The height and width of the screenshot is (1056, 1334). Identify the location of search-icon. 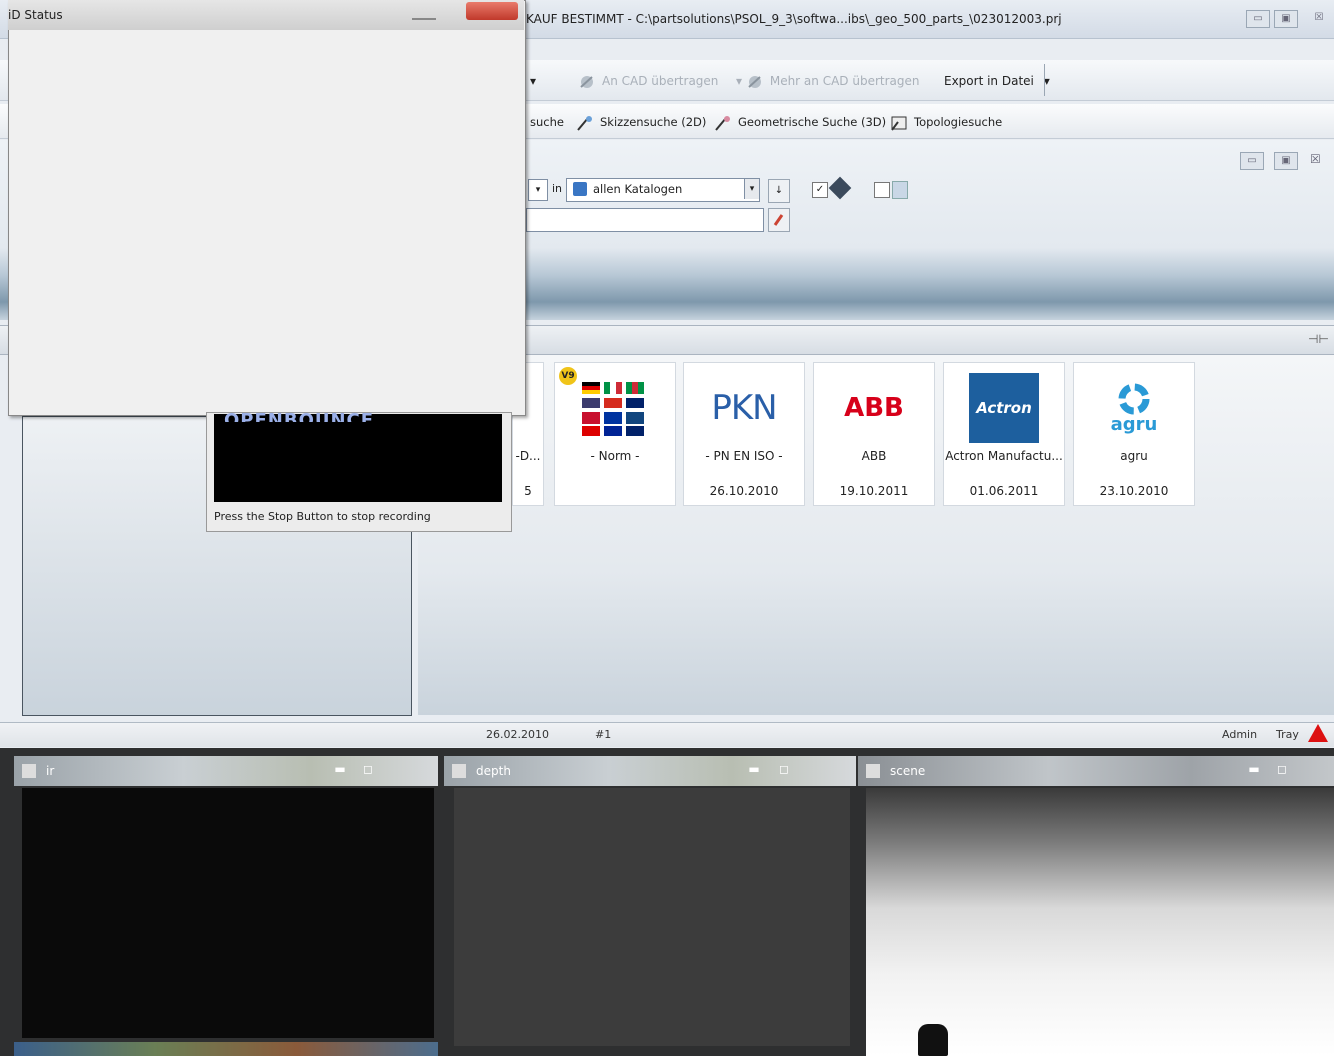
(778, 220).